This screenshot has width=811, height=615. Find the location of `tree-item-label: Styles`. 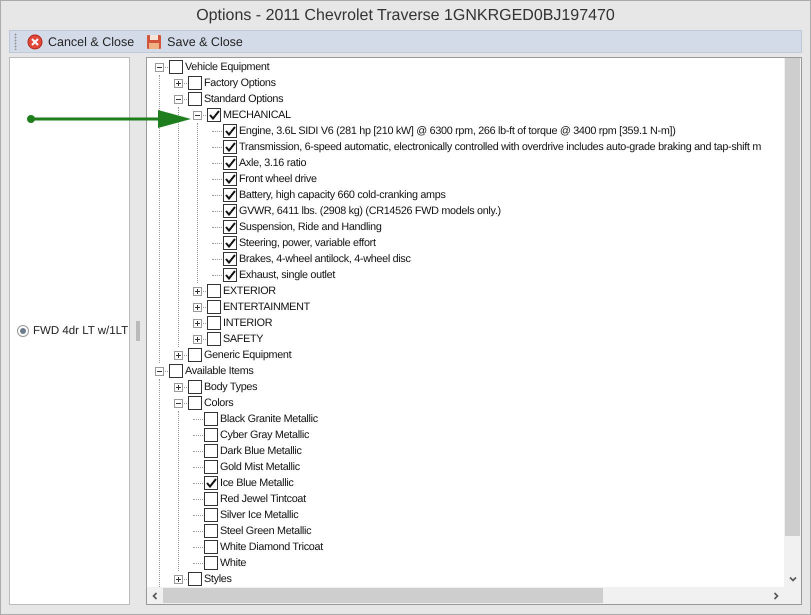

tree-item-label: Styles is located at coordinates (217, 579).